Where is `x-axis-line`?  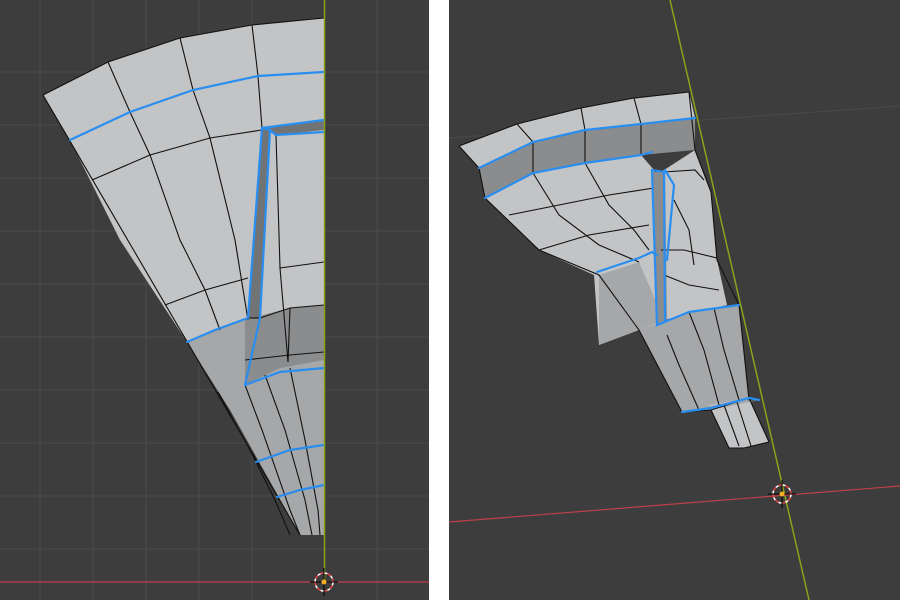 x-axis-line is located at coordinates (674, 504).